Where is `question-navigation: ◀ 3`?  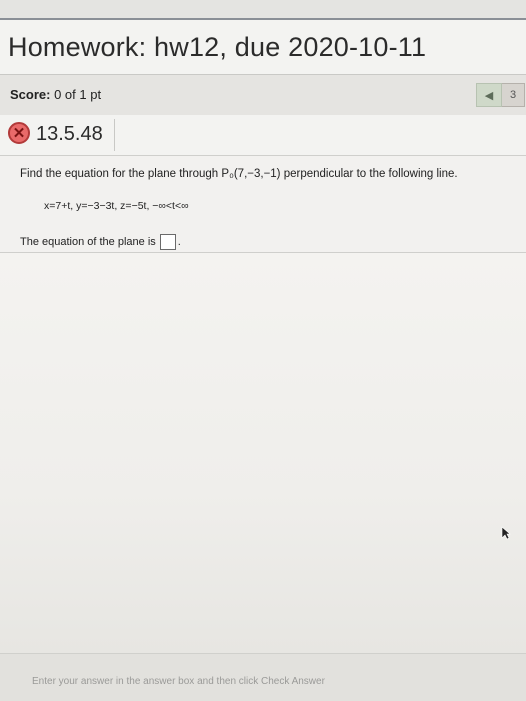
question-navigation: ◀ 3 is located at coordinates (501, 95).